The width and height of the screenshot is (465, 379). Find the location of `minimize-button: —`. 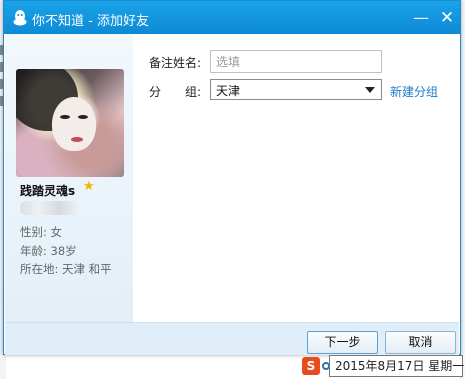

minimize-button: — is located at coordinates (421, 18).